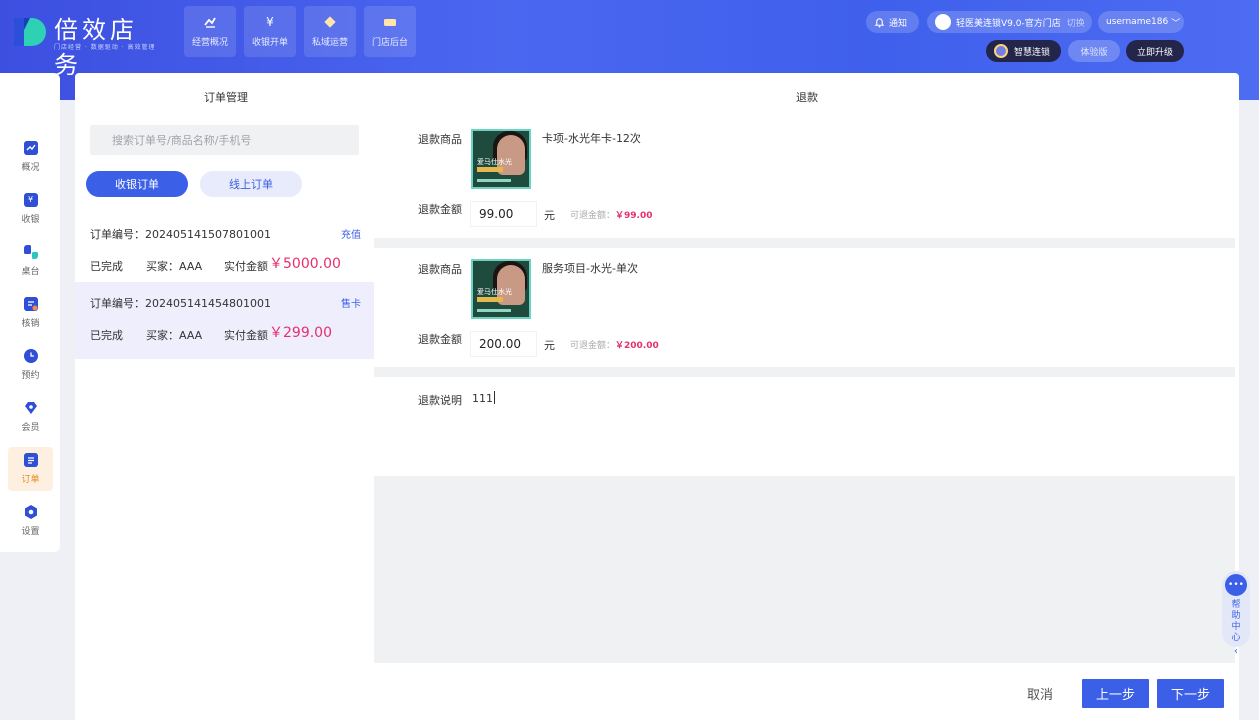  I want to click on cancel-button: 取消, so click(1040, 693).